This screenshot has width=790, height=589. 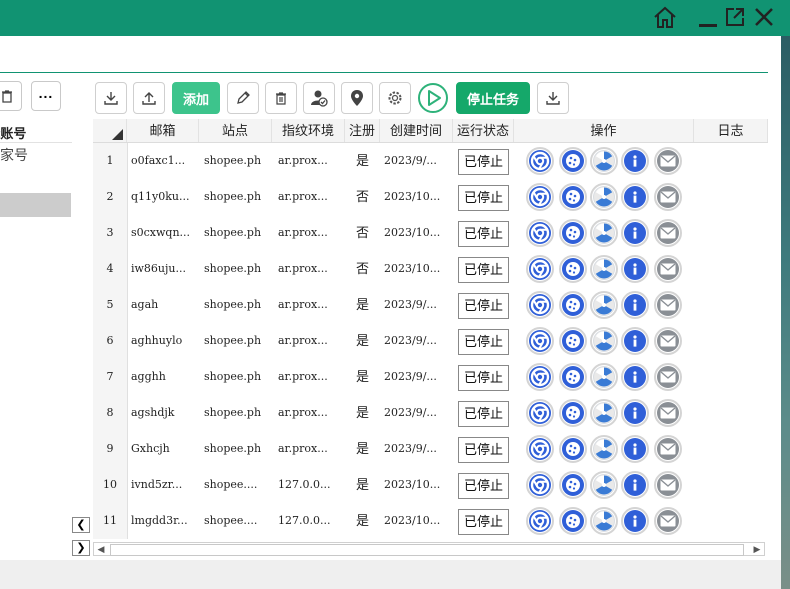 What do you see at coordinates (416, 130) in the screenshot?
I see `col-created: 创建时间` at bounding box center [416, 130].